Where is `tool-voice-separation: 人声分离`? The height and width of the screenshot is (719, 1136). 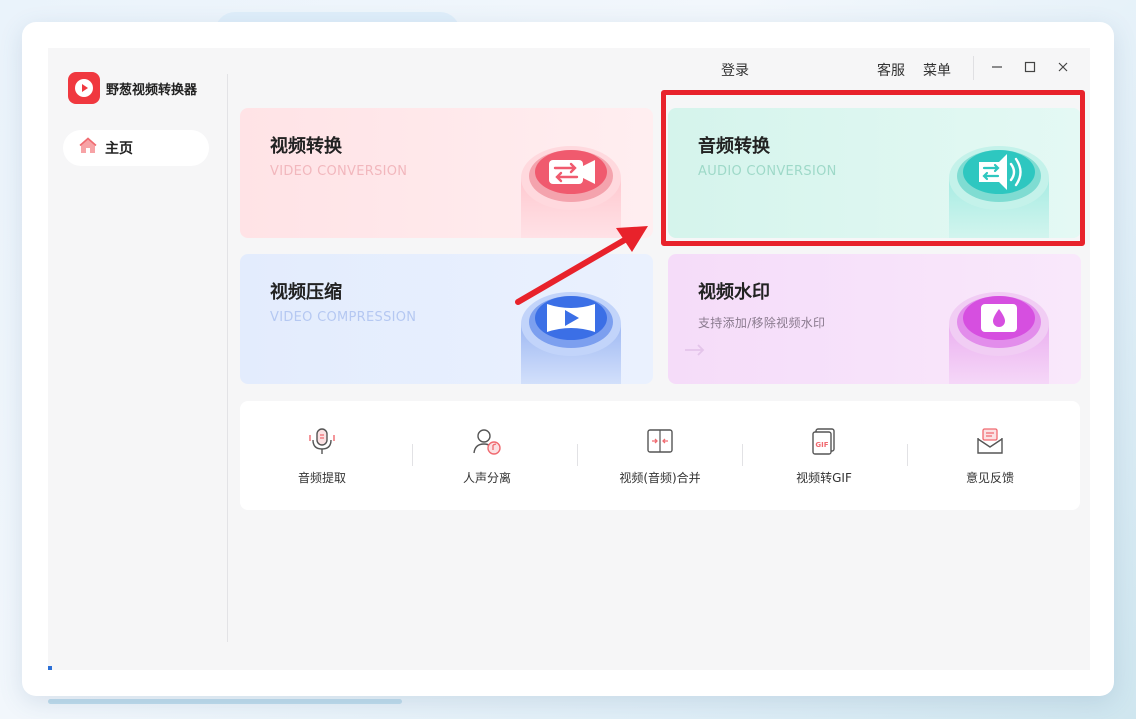
tool-voice-separation: 人声分离 is located at coordinates (487, 455).